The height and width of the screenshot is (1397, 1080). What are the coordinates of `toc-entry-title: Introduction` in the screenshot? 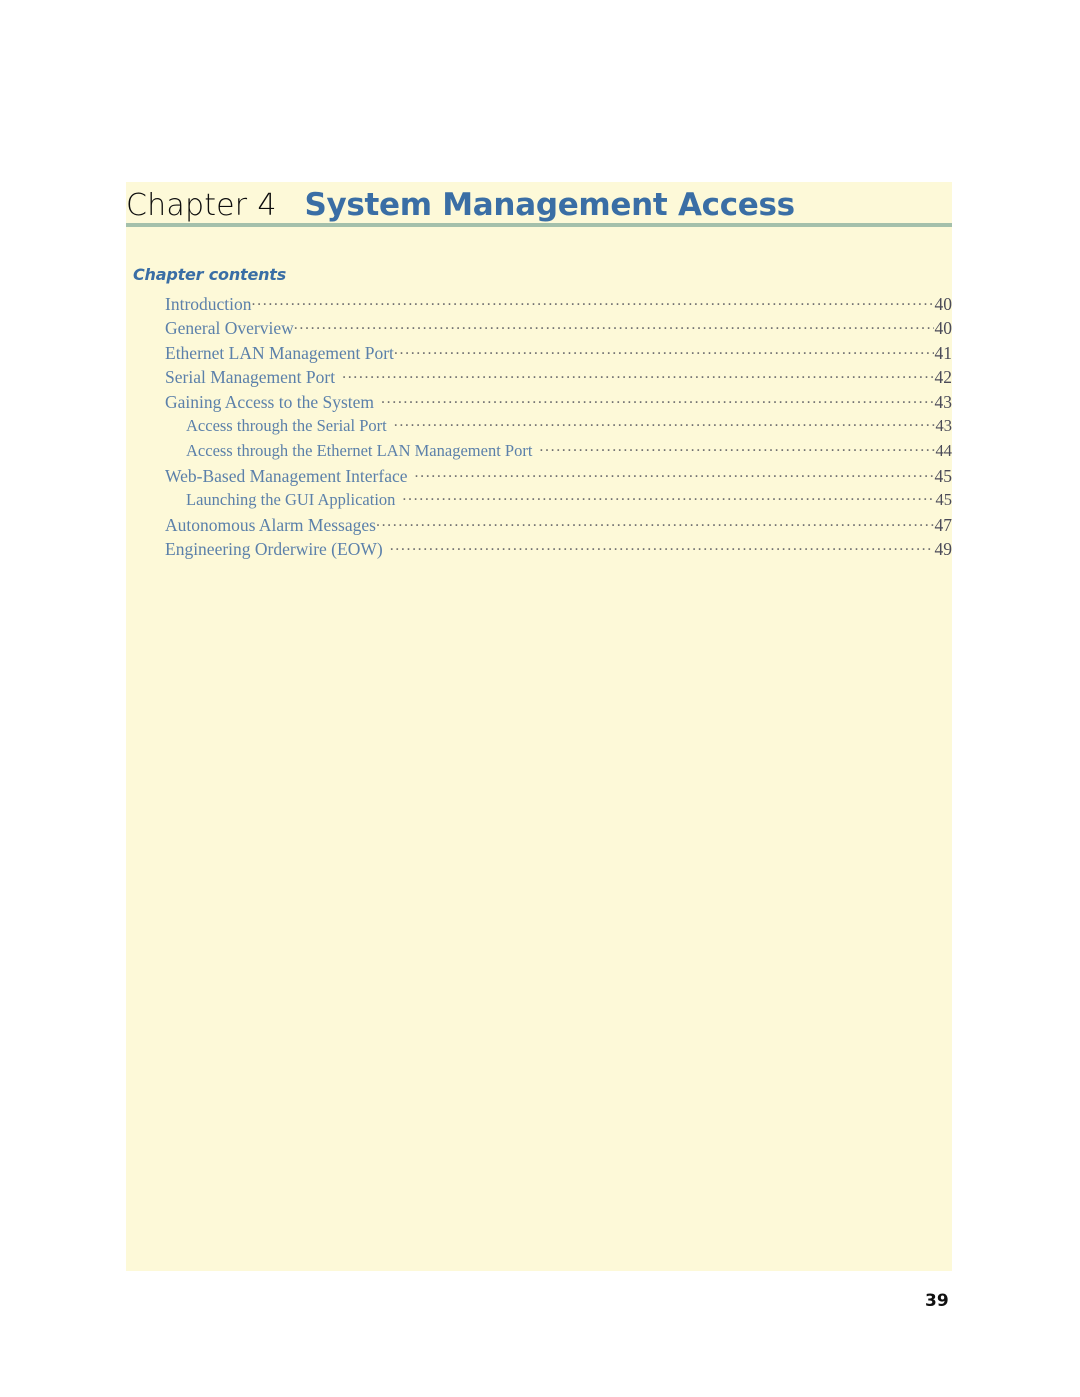 It's located at (208, 303).